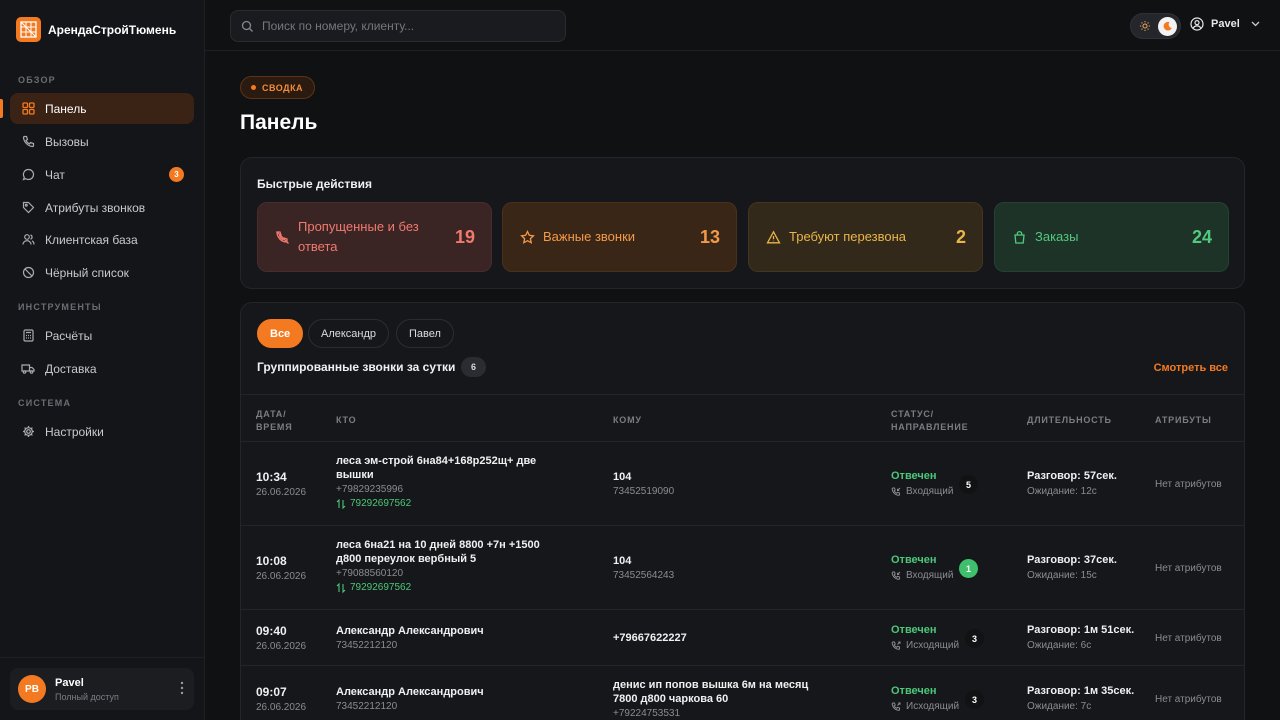 Image resolution: width=1280 pixels, height=720 pixels. I want to click on dashboard-icon, so click(28, 109).